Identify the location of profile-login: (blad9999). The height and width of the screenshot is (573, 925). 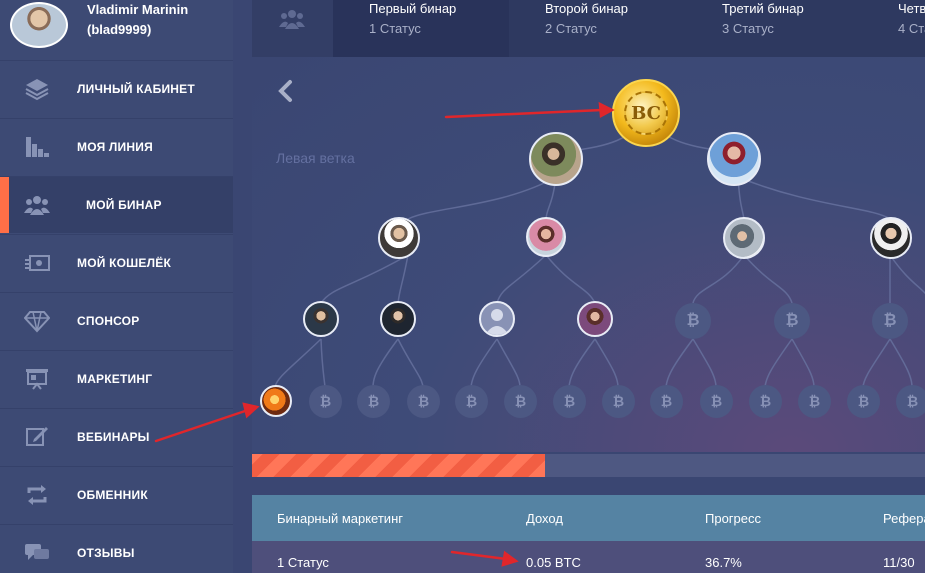
(119, 29).